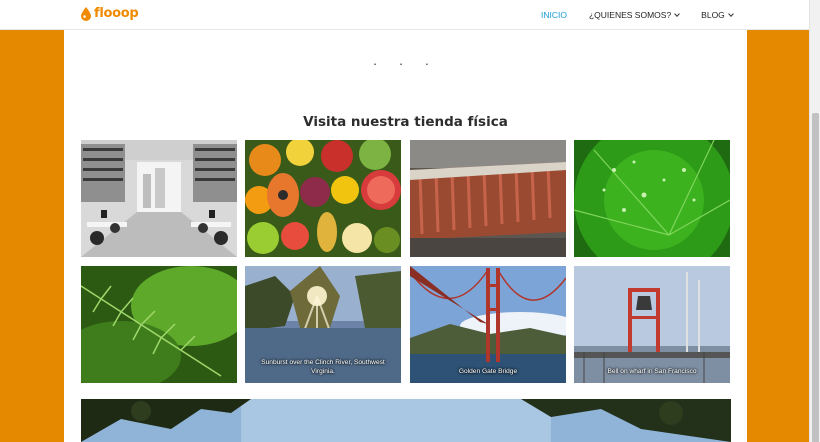 This screenshot has width=820, height=442. Describe the element at coordinates (488, 372) in the screenshot. I see `gallery-caption: Golden Gate Bridge` at that location.